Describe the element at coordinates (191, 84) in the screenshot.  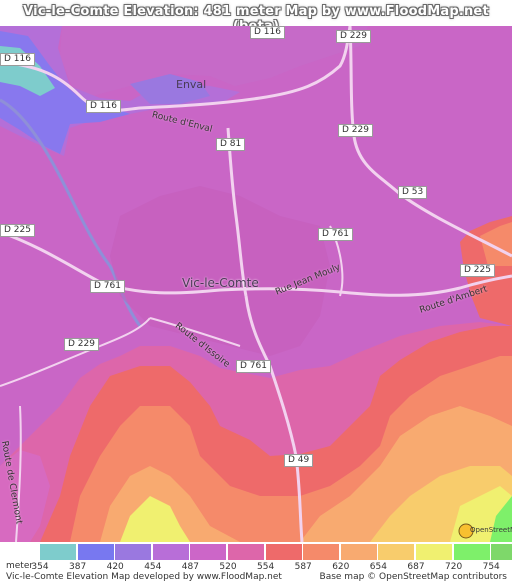
I see `village-label-enval: Enval` at that location.